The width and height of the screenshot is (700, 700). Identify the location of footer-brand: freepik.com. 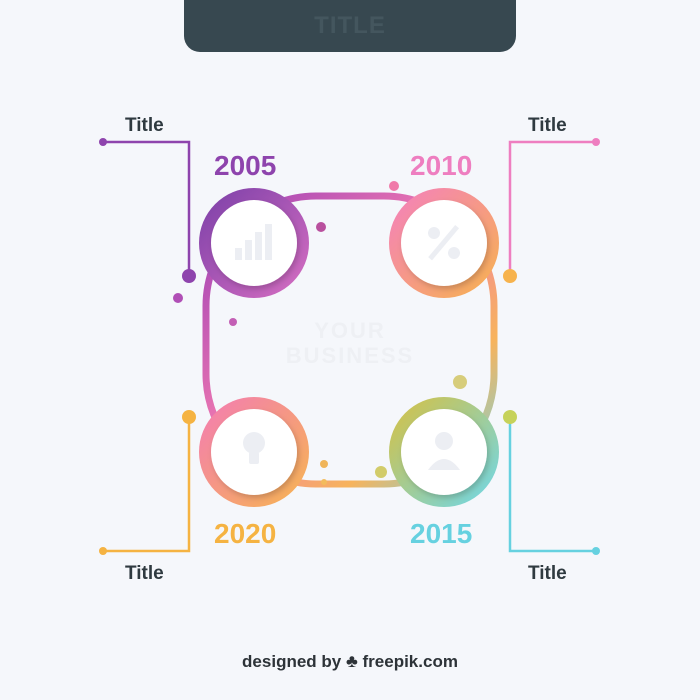
(410, 661).